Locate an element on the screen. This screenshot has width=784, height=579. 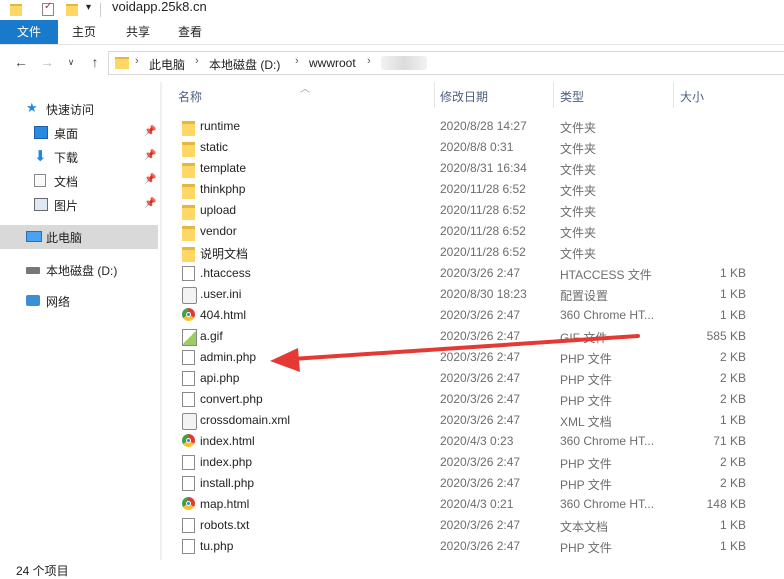
up-arrow-icon: ↑ is located at coordinates (95, 62).